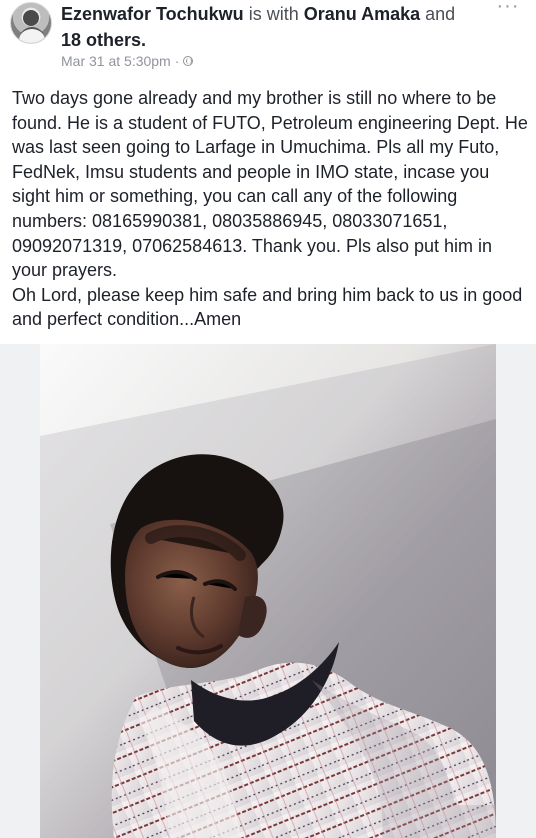 This screenshot has width=536, height=838. I want to click on post-meta: Mar 31 at 5:30pm ·, so click(127, 61).